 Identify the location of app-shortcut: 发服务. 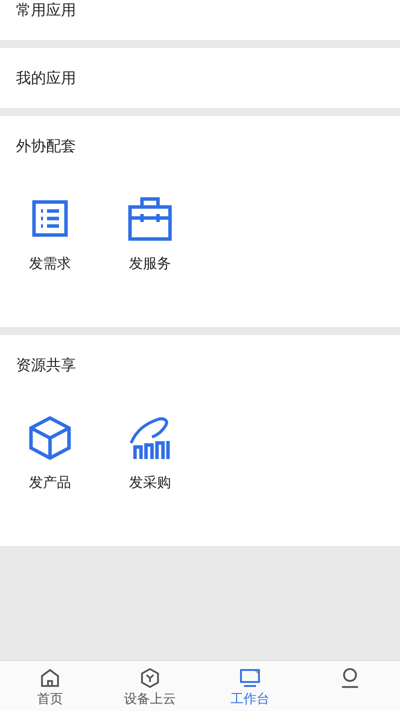
(150, 235).